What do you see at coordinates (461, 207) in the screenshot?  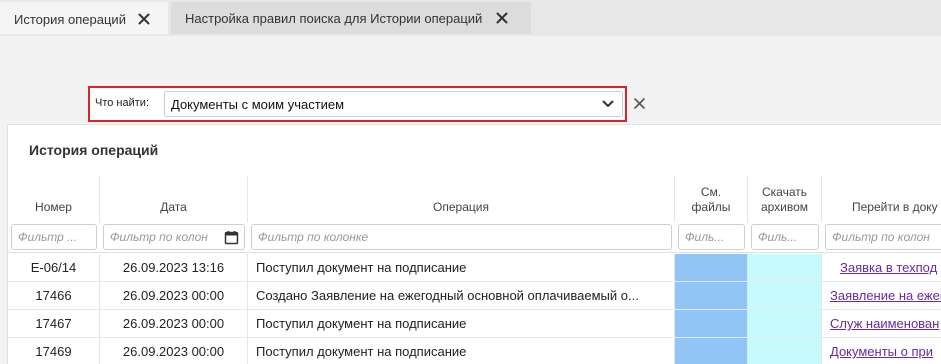 I see `column-header-label: Операция` at bounding box center [461, 207].